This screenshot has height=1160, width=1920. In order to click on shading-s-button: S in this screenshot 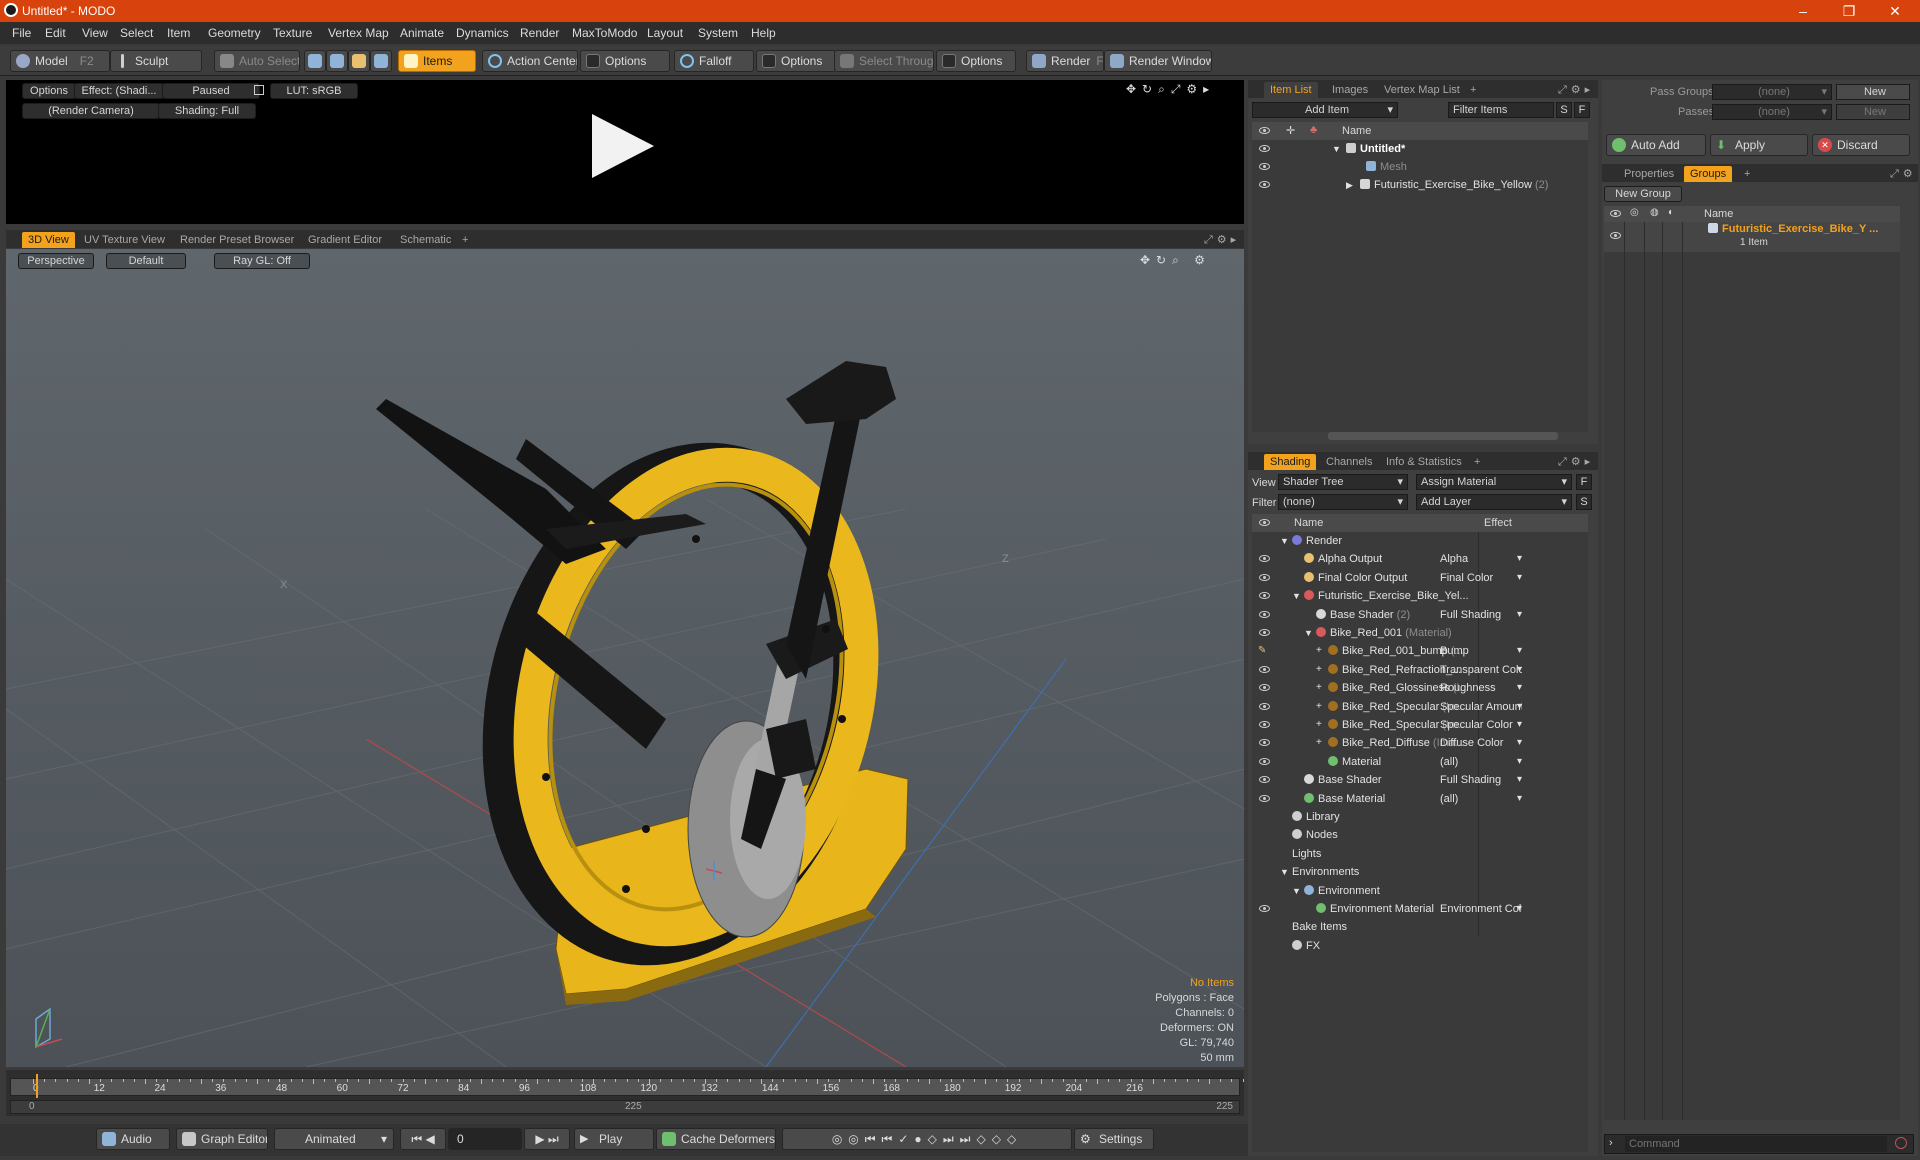, I will do `click(1584, 502)`.